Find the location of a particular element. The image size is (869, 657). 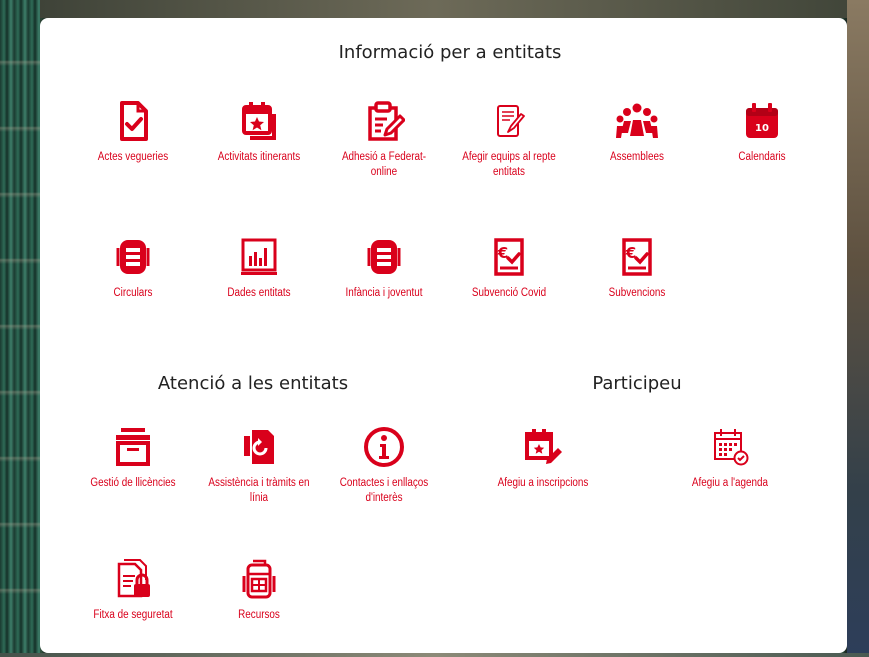

tile-label: Afegiu a l'agenda is located at coordinates (730, 483).